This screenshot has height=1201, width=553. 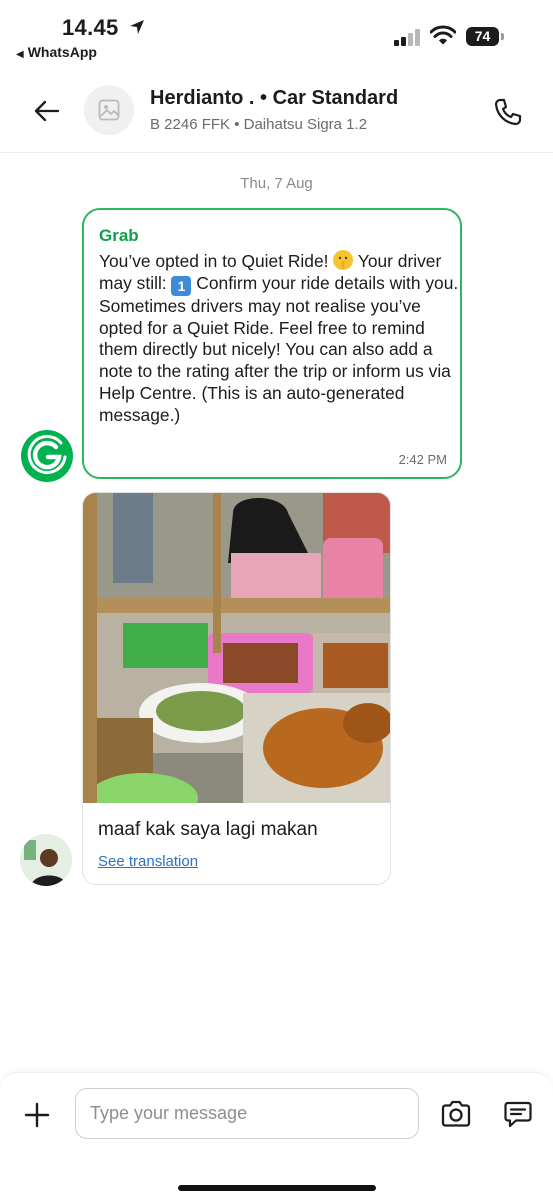 What do you see at coordinates (37, 1115) in the screenshot?
I see `plus-icon` at bounding box center [37, 1115].